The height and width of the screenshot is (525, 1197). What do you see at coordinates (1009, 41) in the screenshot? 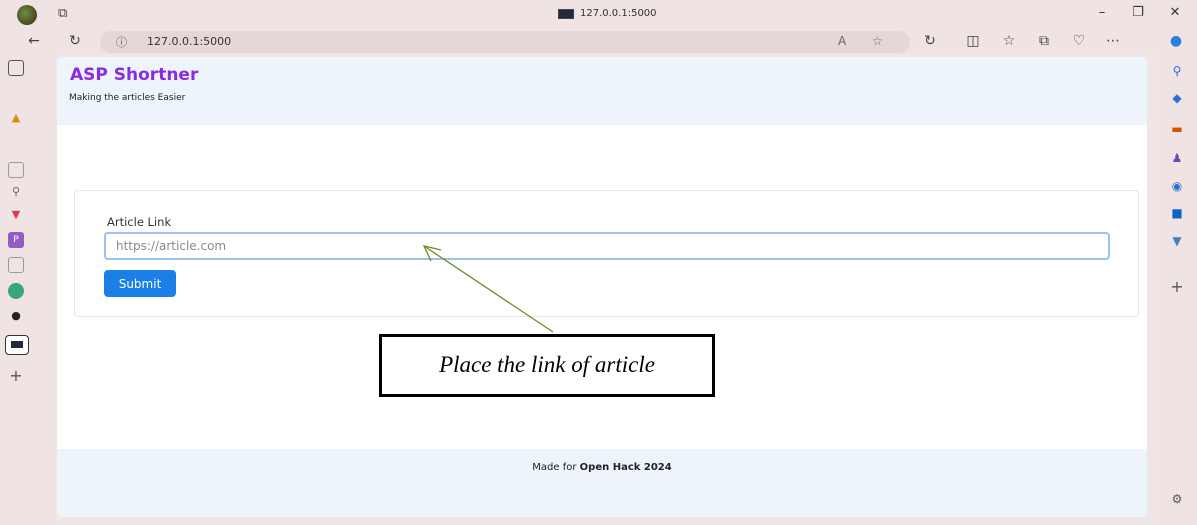
I see `favorites-icon: ☆` at bounding box center [1009, 41].